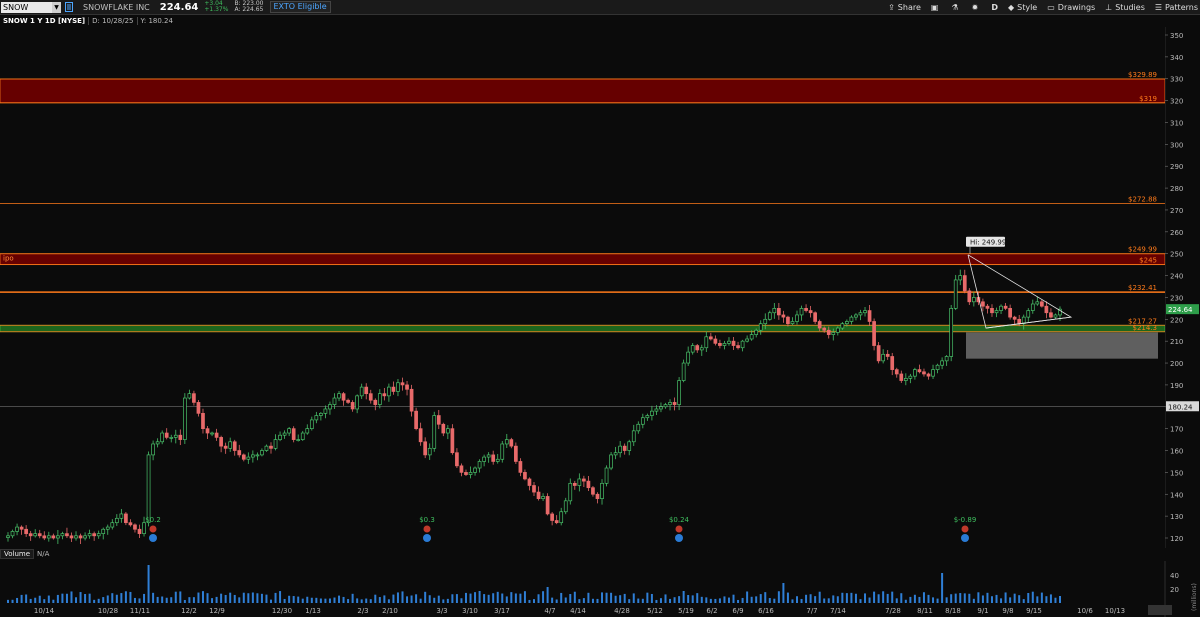  I want to click on flask-button: ⚗, so click(956, 7).